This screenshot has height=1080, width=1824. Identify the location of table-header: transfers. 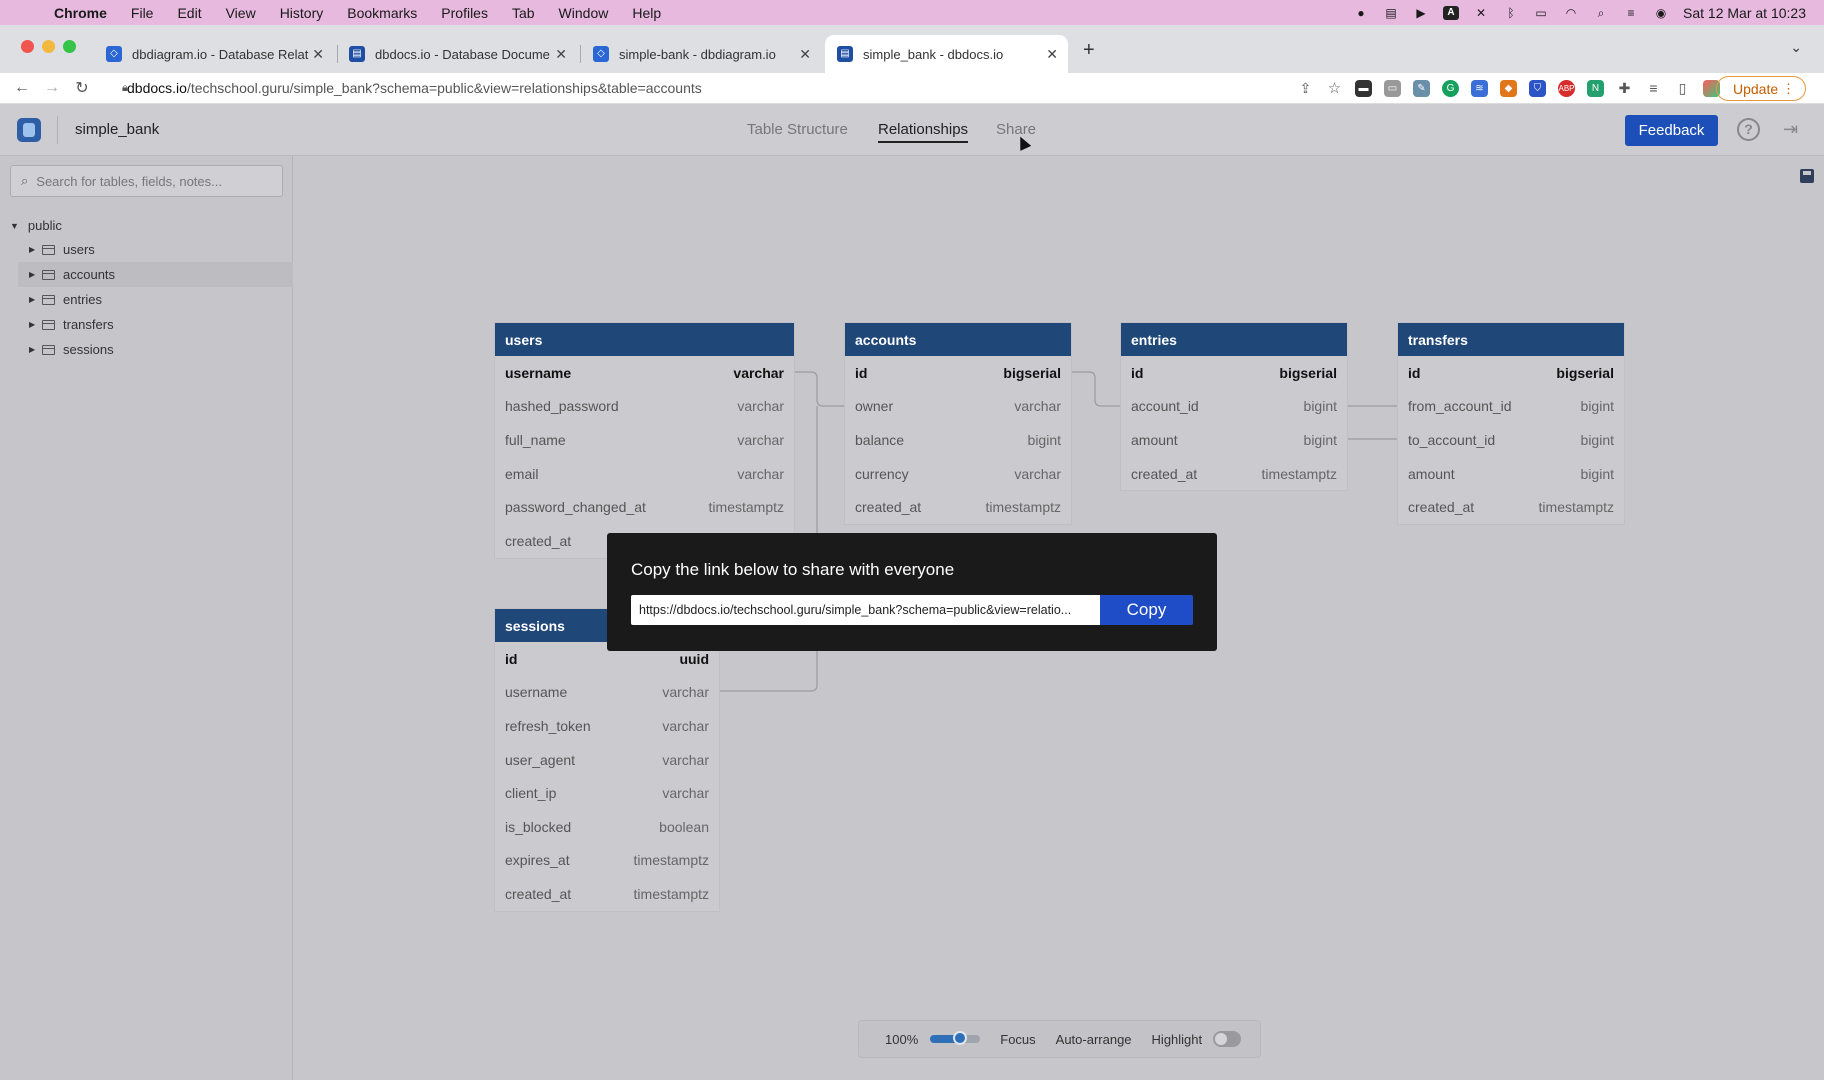
(1511, 339).